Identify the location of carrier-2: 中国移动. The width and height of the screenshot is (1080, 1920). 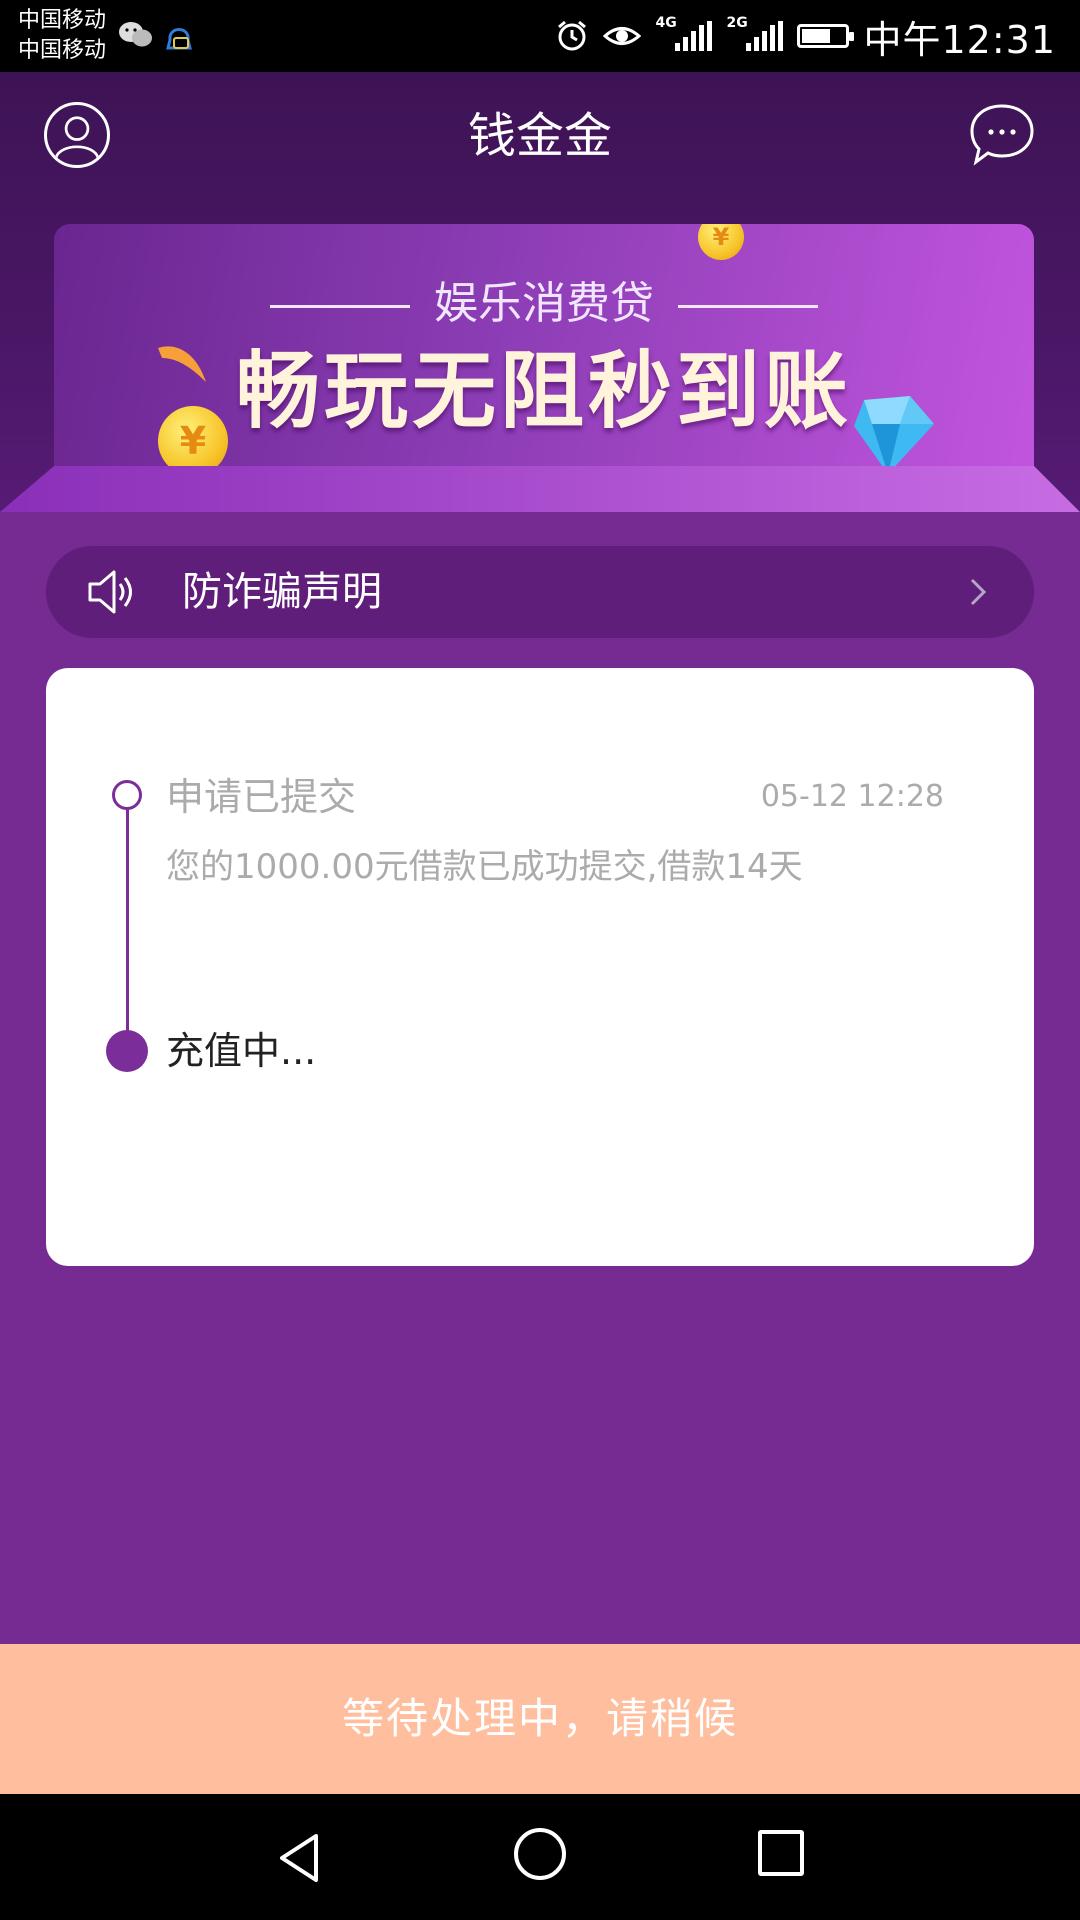
(62, 50).